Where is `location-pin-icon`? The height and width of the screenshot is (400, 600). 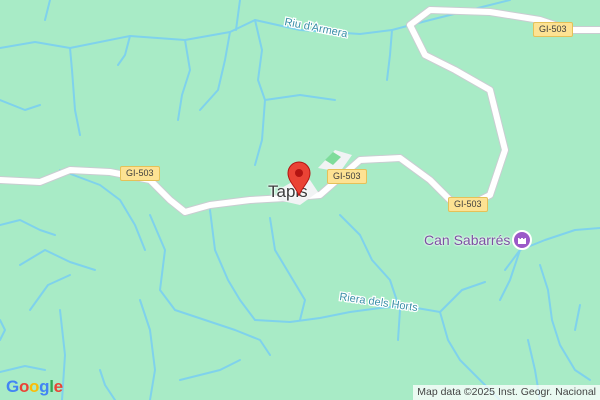
location-pin-icon is located at coordinates (299, 179).